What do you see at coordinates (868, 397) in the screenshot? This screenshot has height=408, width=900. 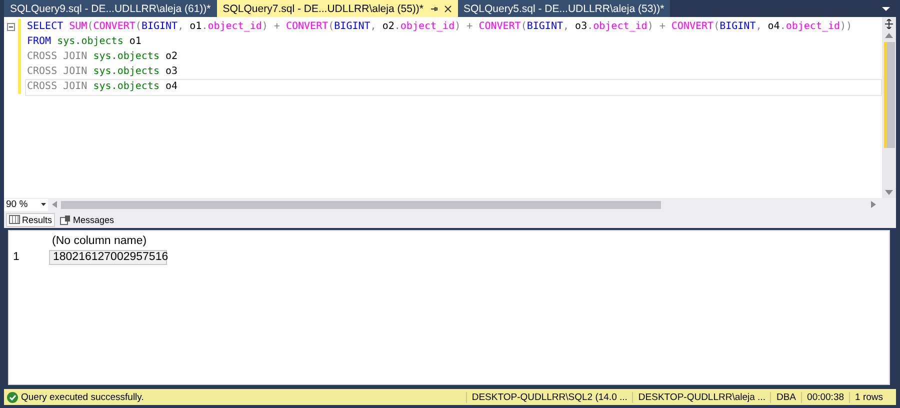 I see `row-count: 1 rows` at bounding box center [868, 397].